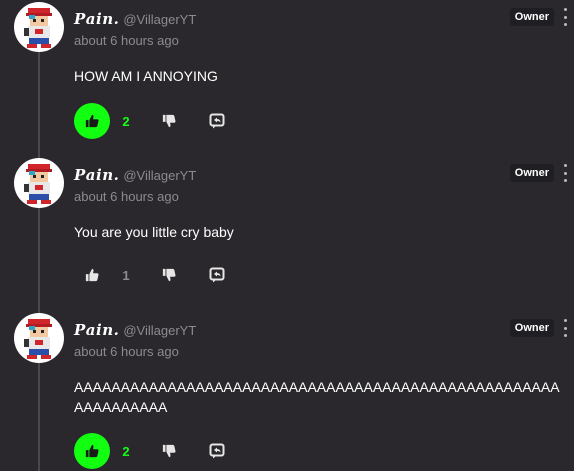 The height and width of the screenshot is (471, 574). Describe the element at coordinates (154, 232) in the screenshot. I see `comment-text: You are you little cry baby` at that location.